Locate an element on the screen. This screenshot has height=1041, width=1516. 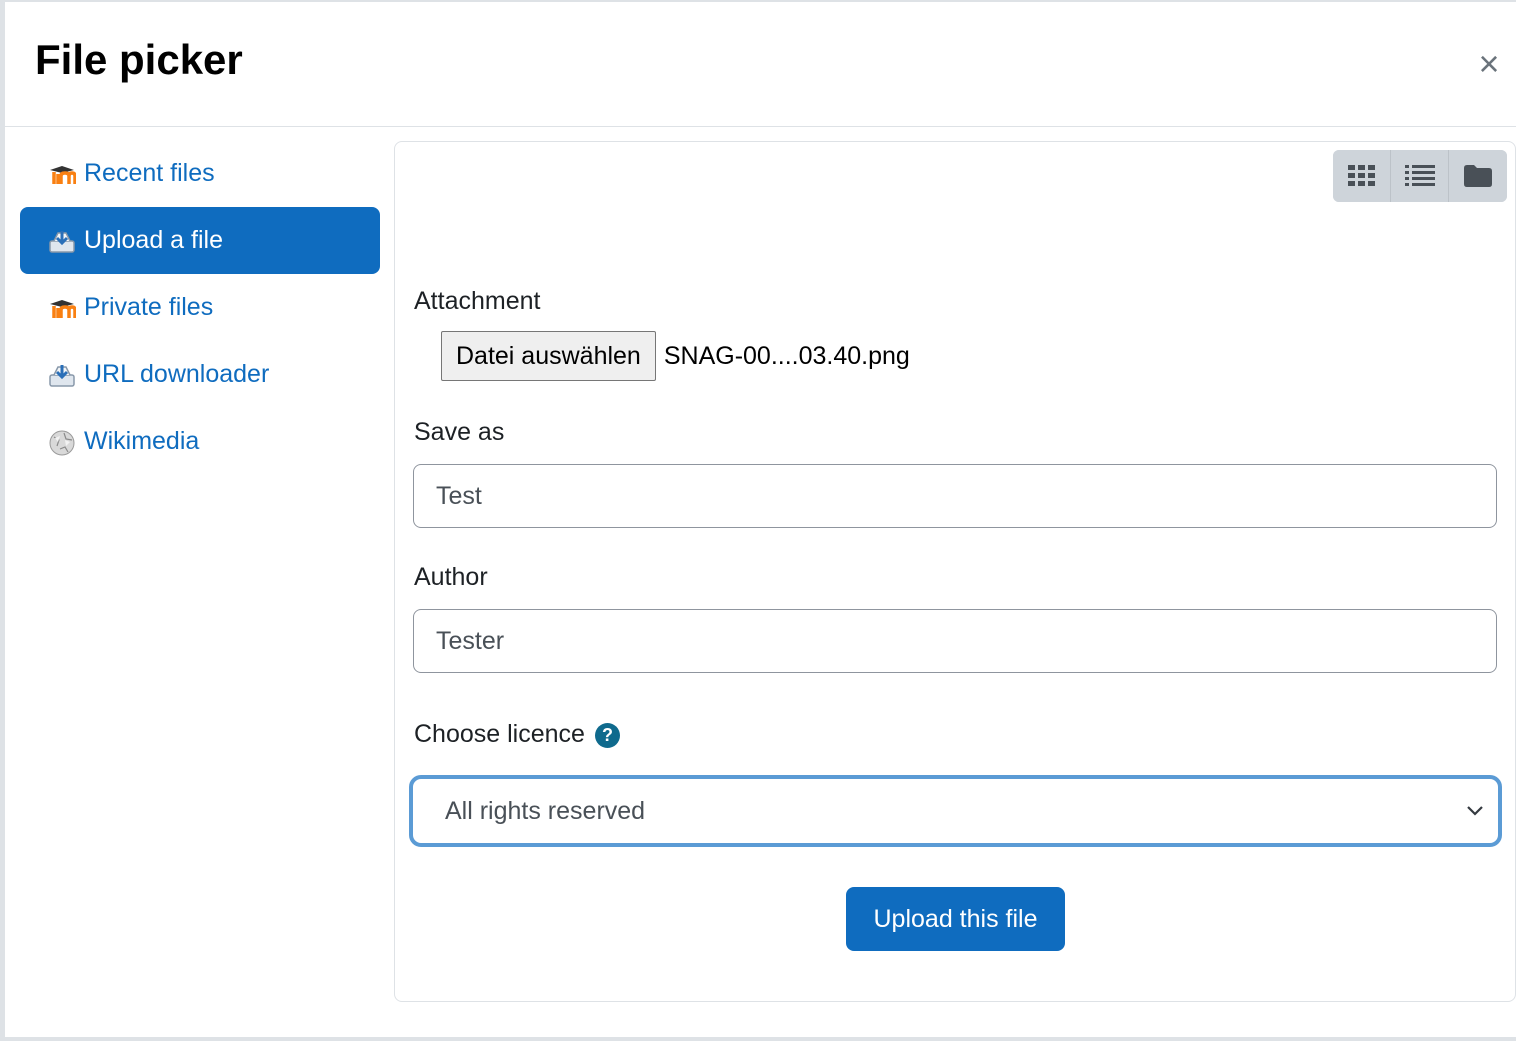
sidebar-item-label: Upload a file is located at coordinates (153, 240).